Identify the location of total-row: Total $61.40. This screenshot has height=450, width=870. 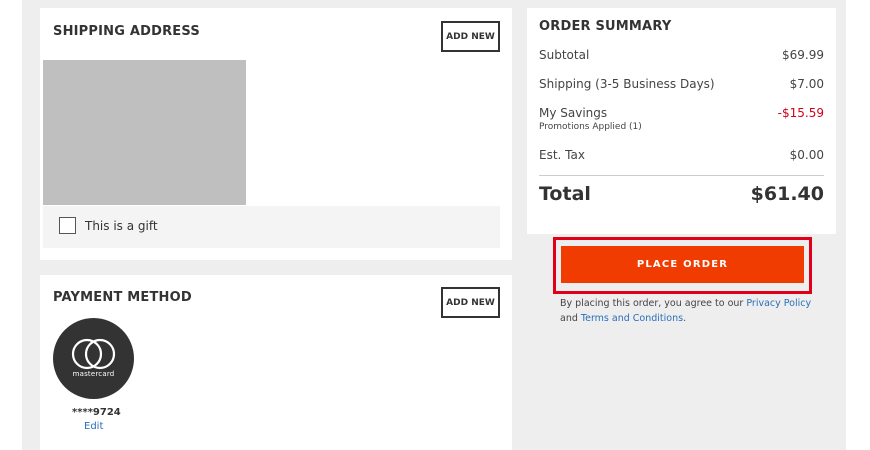
(681, 198).